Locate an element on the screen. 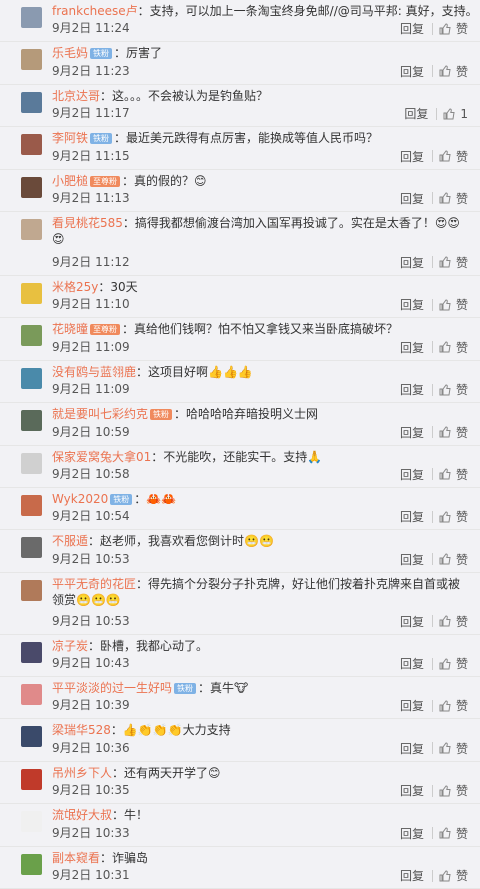 This screenshot has width=480, height=889. commenter-name: 乐毛妈 is located at coordinates (70, 53).